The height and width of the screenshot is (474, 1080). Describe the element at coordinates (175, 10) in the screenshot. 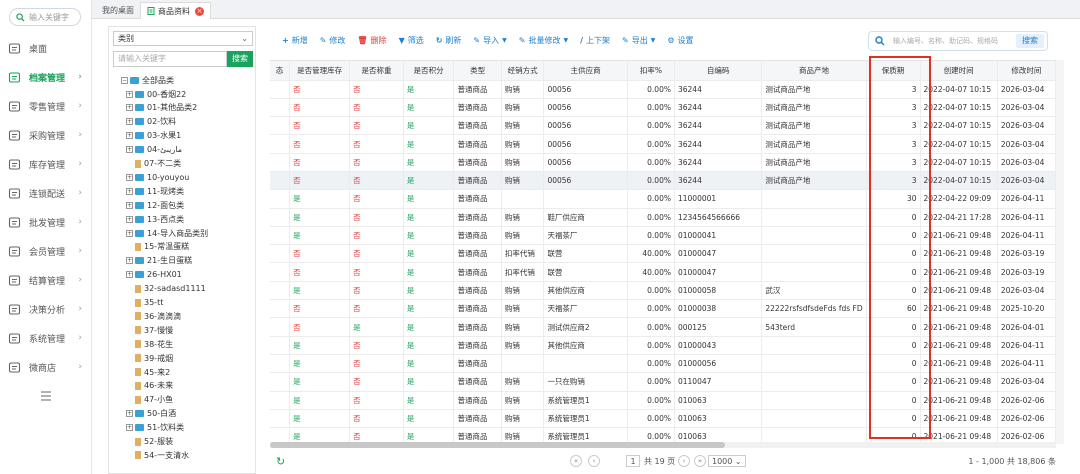

I see `tab-product-info: 商品资料 ×` at that location.